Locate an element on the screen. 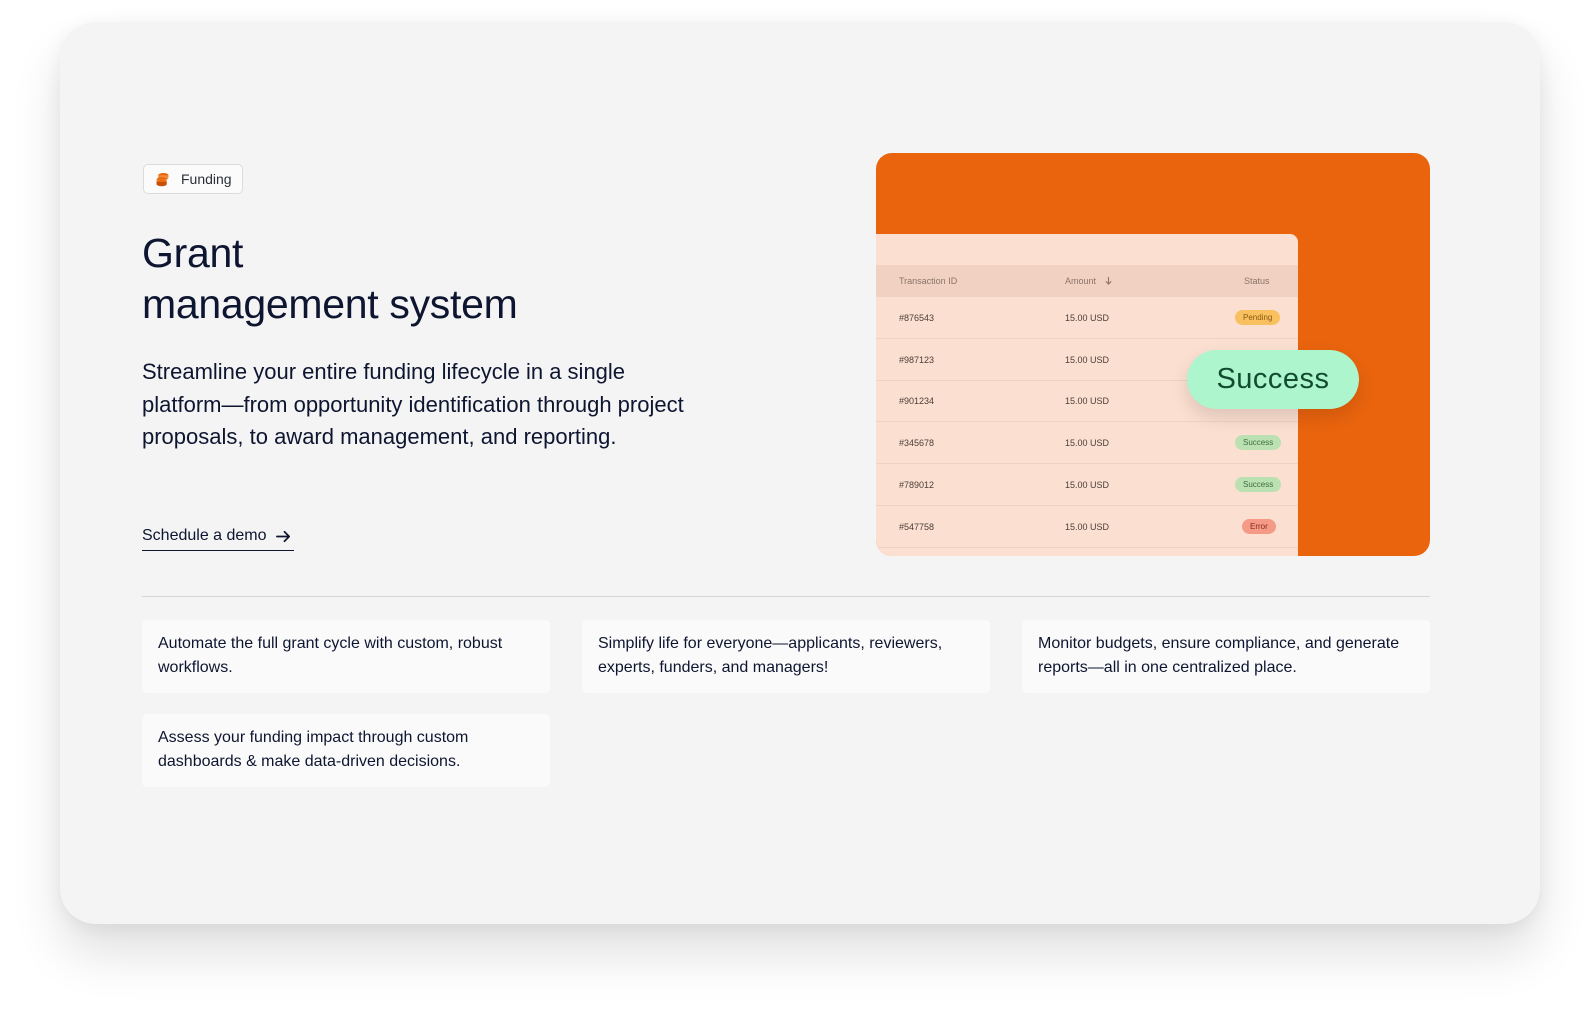 The width and height of the screenshot is (1592, 1020). status-badge: Error is located at coordinates (1259, 526).